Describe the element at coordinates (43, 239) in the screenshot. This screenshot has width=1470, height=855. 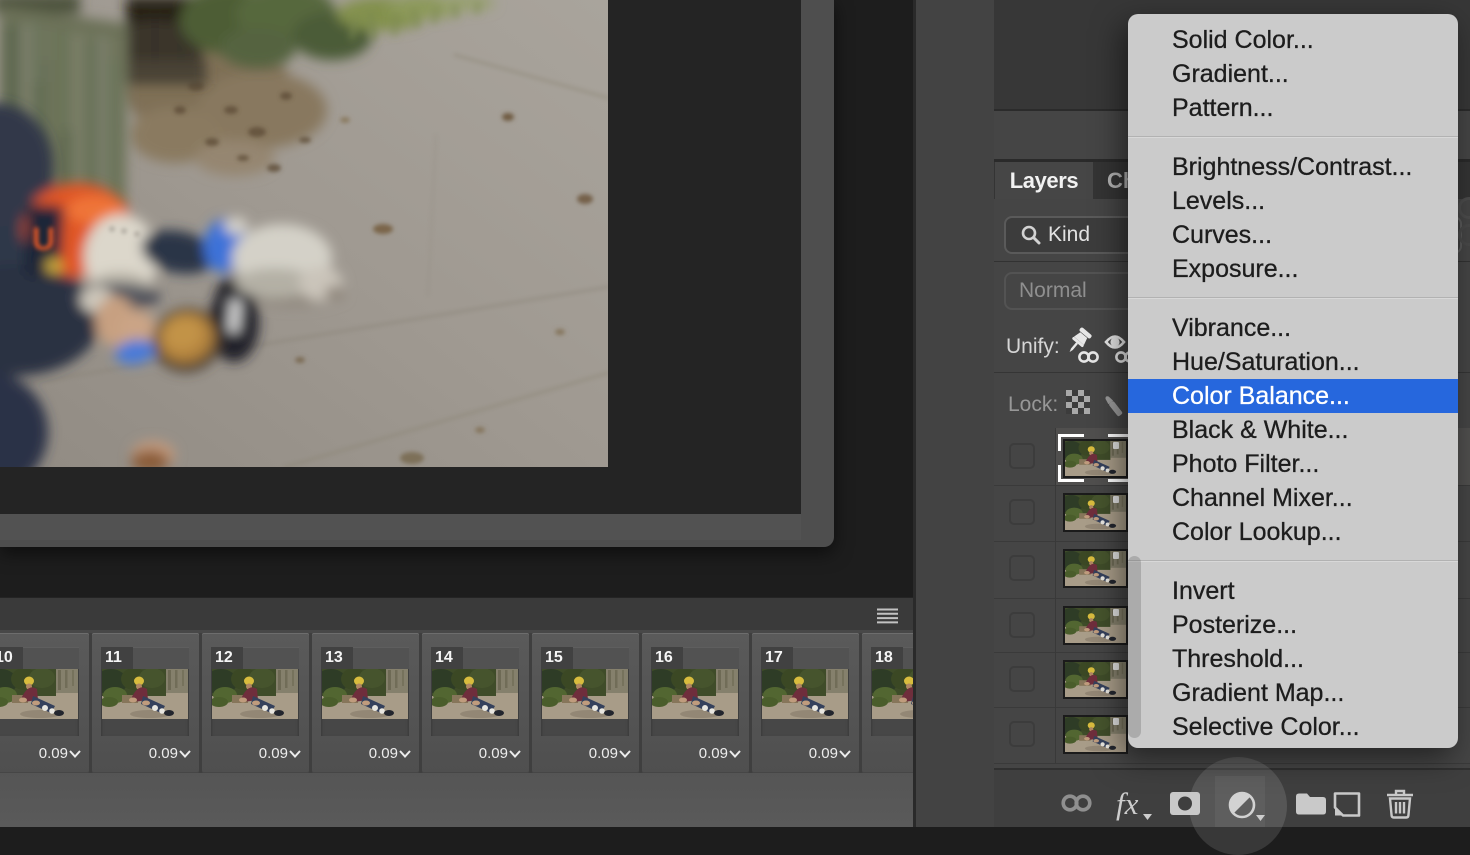
I see `svg-text: U` at that location.